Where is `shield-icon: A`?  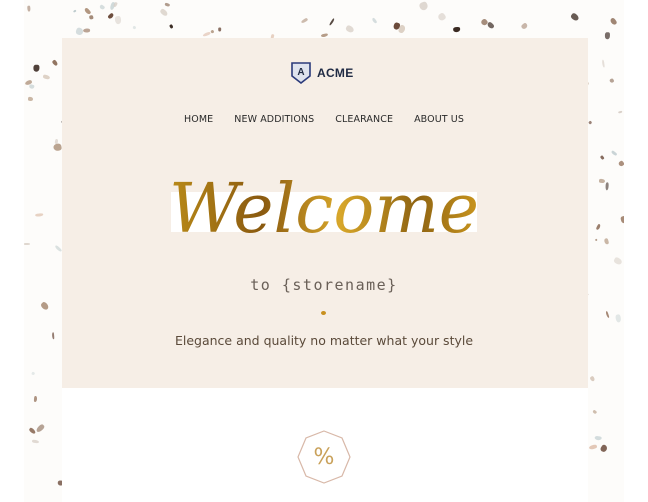
shield-icon: A is located at coordinates (301, 73).